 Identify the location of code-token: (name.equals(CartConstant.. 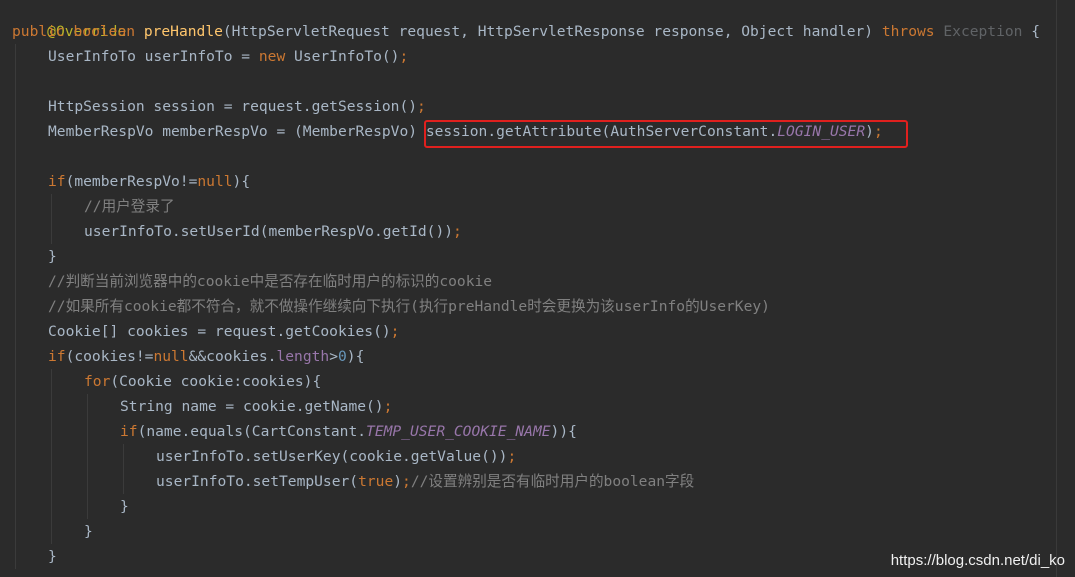
(252, 431).